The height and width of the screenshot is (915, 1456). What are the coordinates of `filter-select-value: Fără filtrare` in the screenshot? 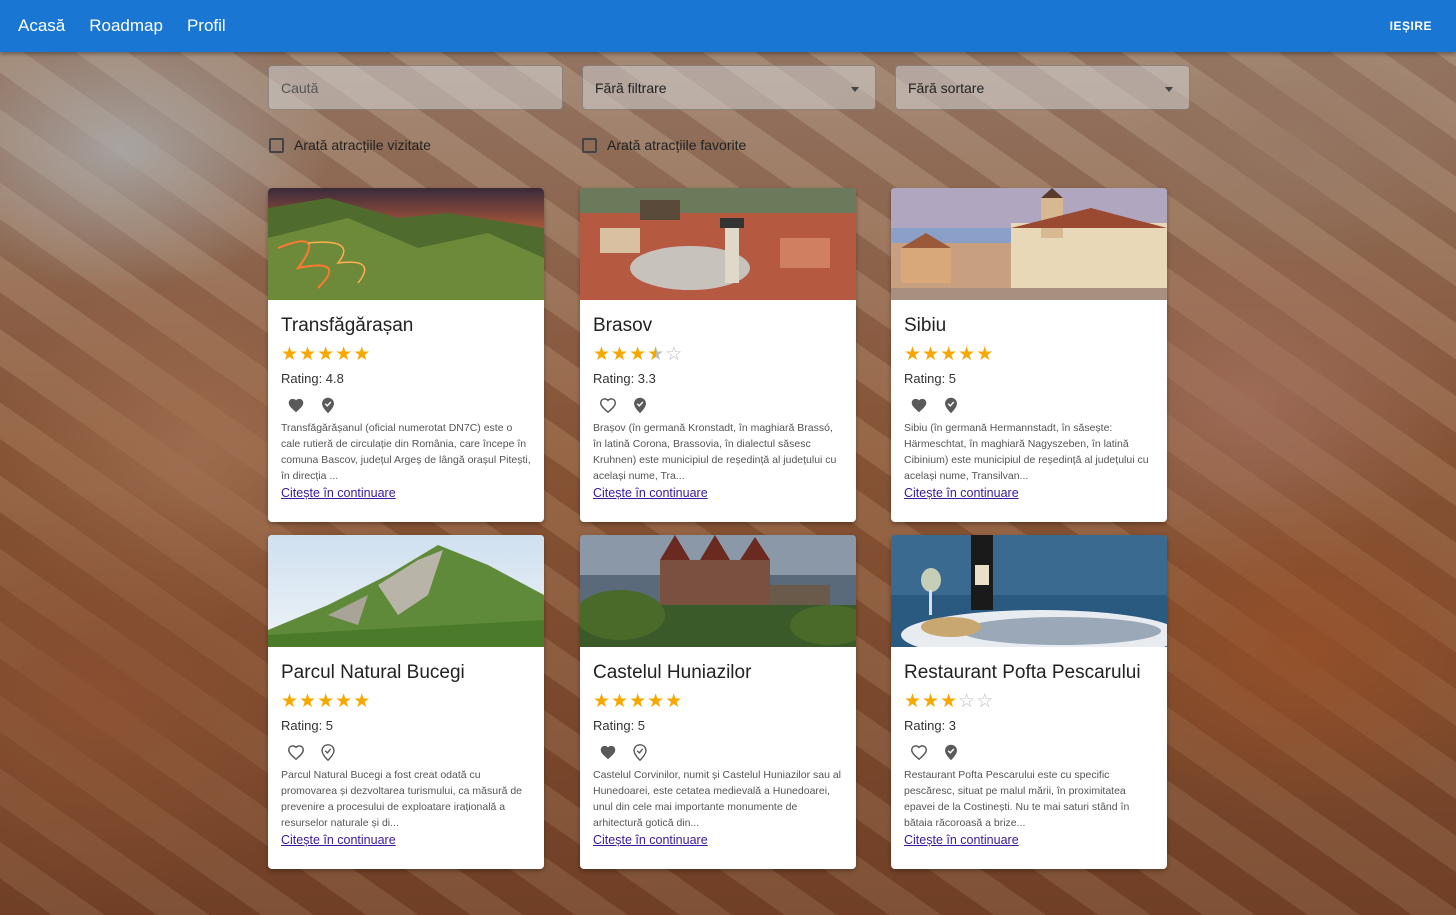 It's located at (631, 87).